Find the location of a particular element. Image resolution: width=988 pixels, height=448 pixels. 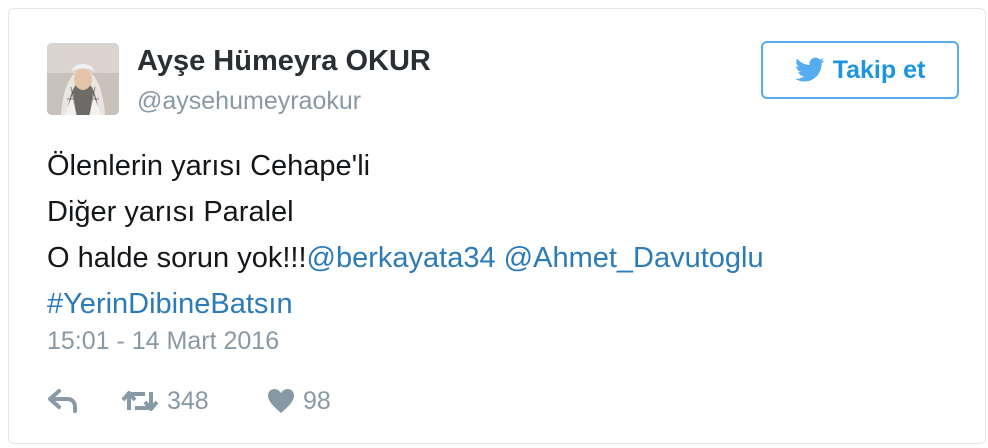

tweet-line-2: Diğer yarısı Paralel is located at coordinates (170, 212).